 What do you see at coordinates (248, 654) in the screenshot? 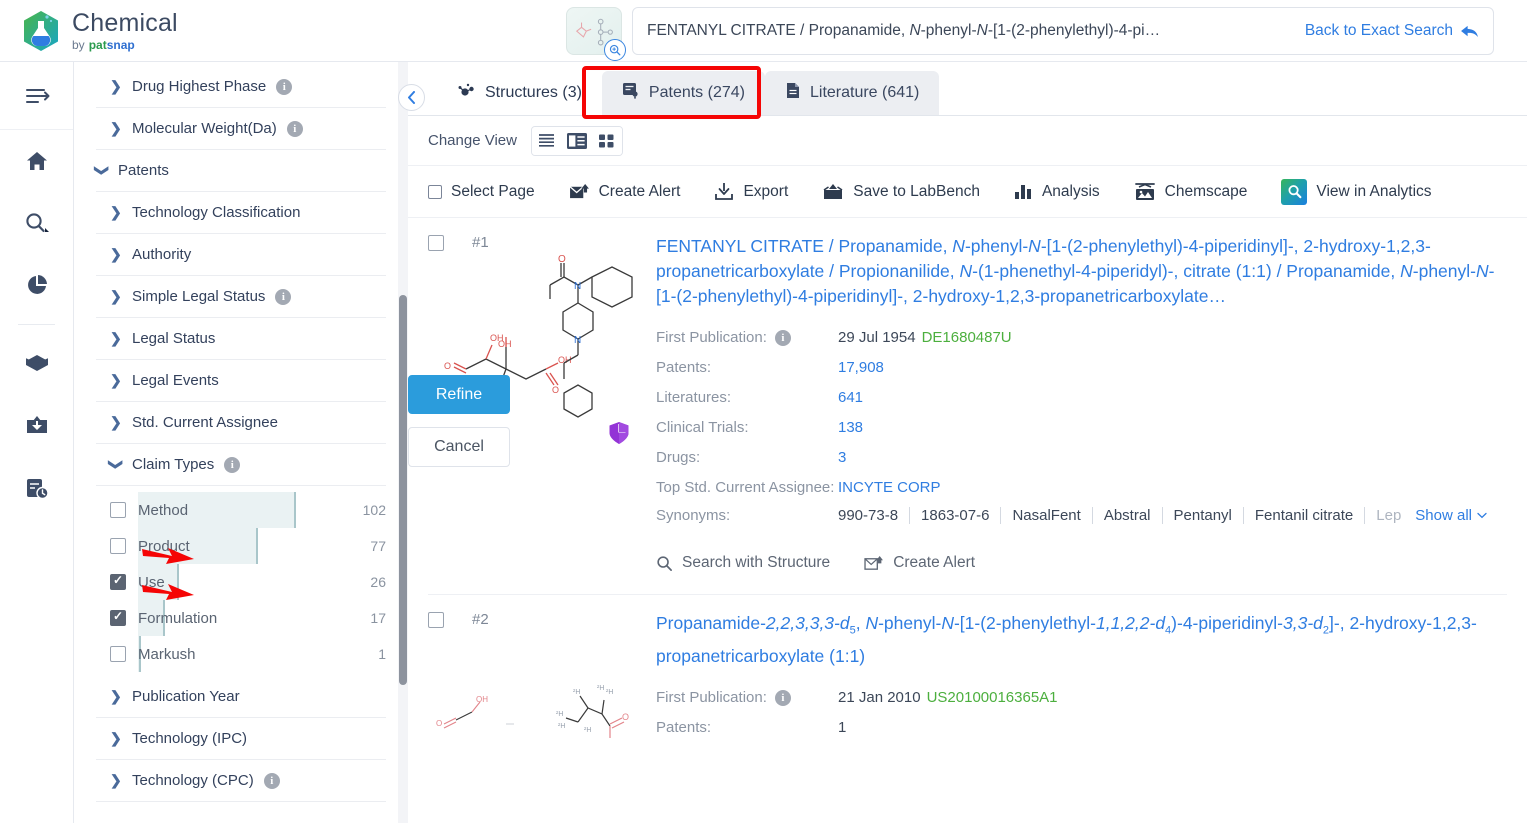
I see `claim-type-item: Markush 1` at bounding box center [248, 654].